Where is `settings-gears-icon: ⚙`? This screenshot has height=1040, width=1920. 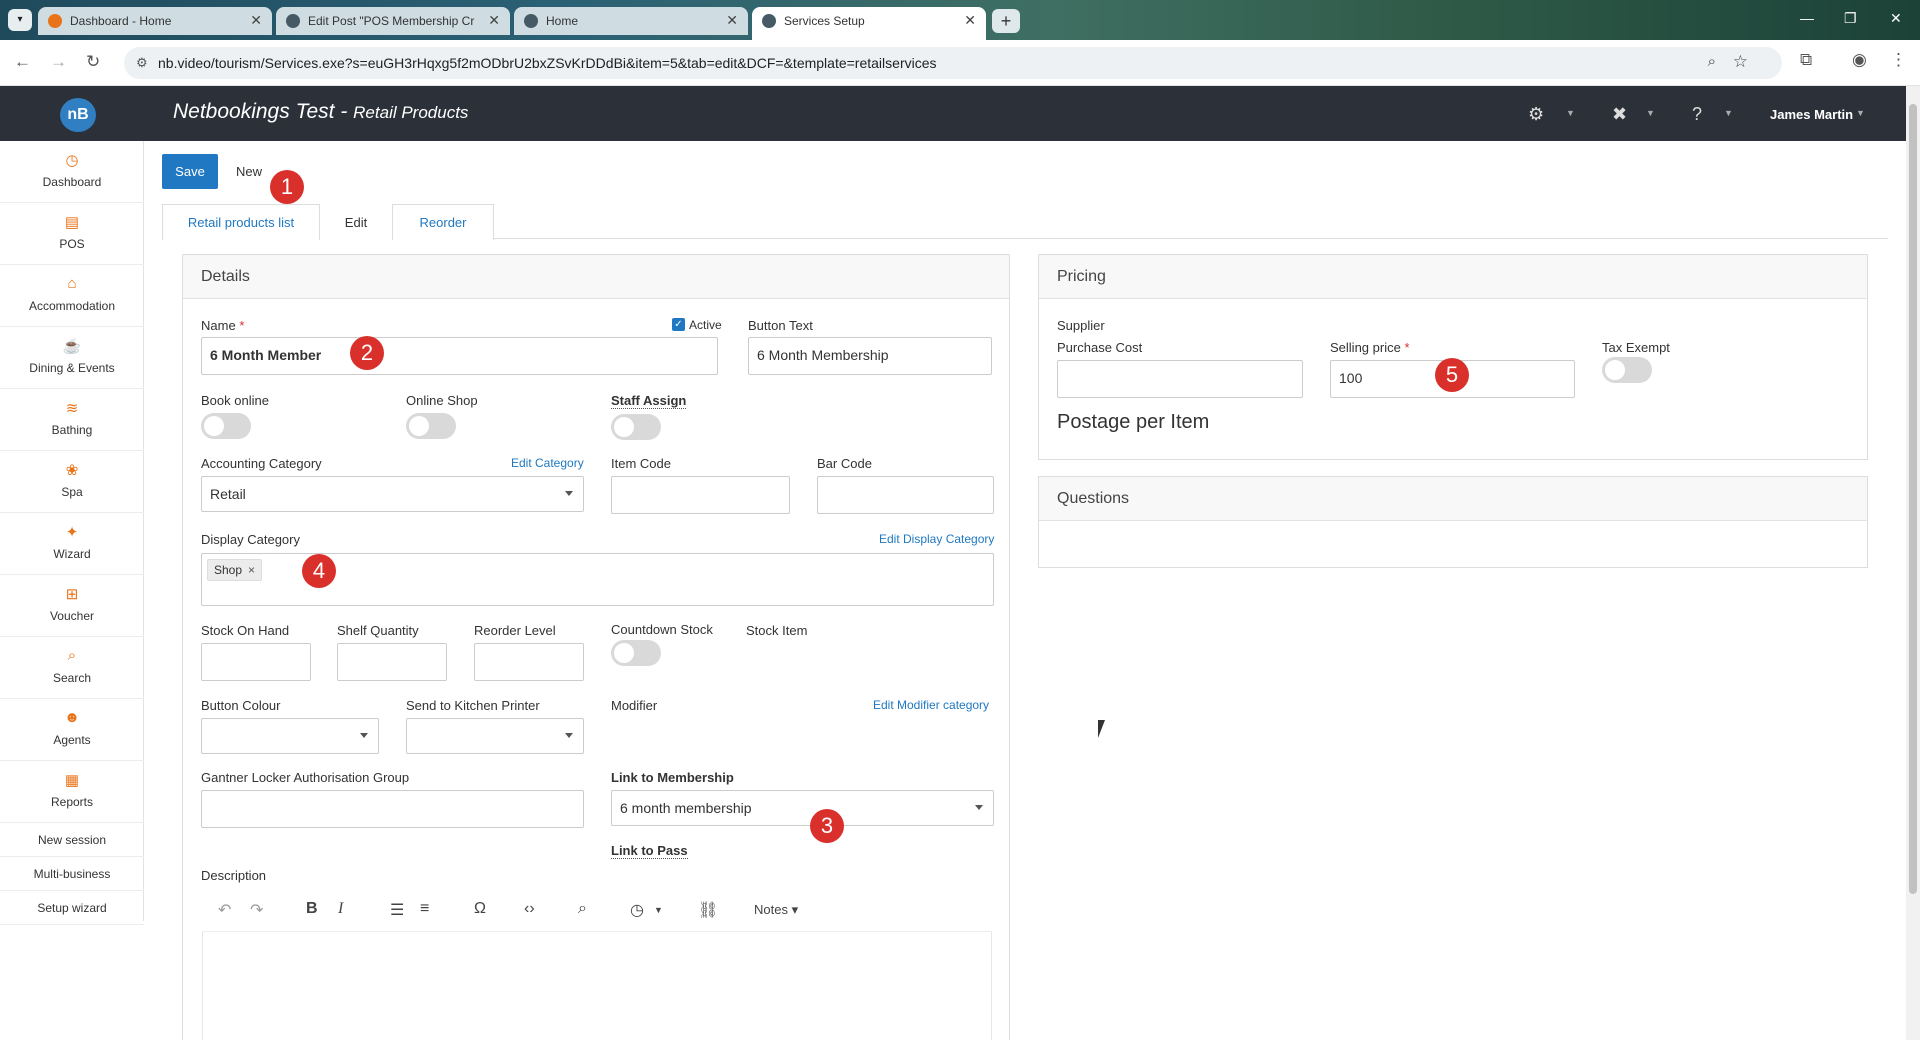 settings-gears-icon: ⚙ is located at coordinates (1536, 114).